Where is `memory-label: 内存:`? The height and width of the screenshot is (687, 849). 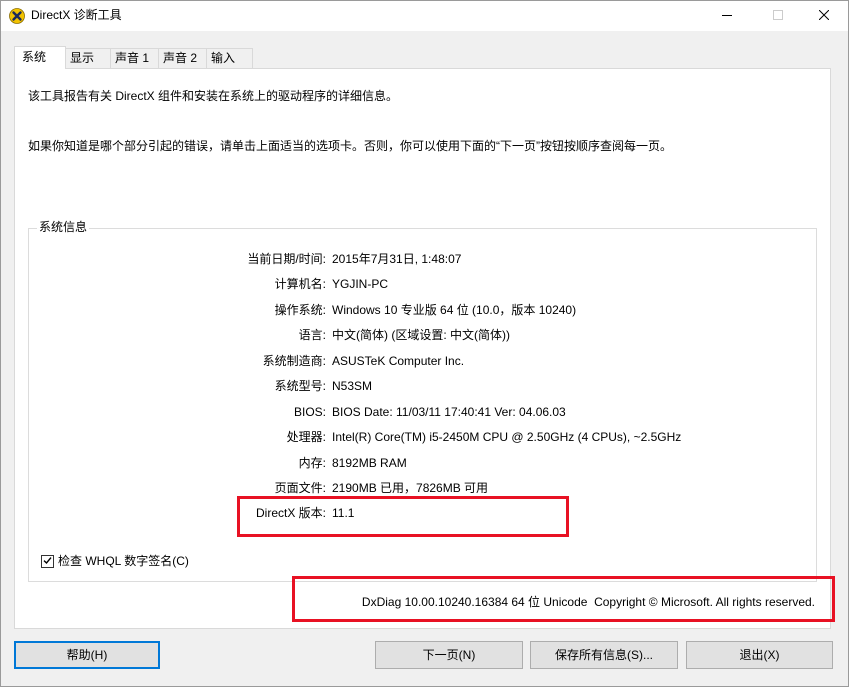 memory-label: 内存: is located at coordinates (312, 462).